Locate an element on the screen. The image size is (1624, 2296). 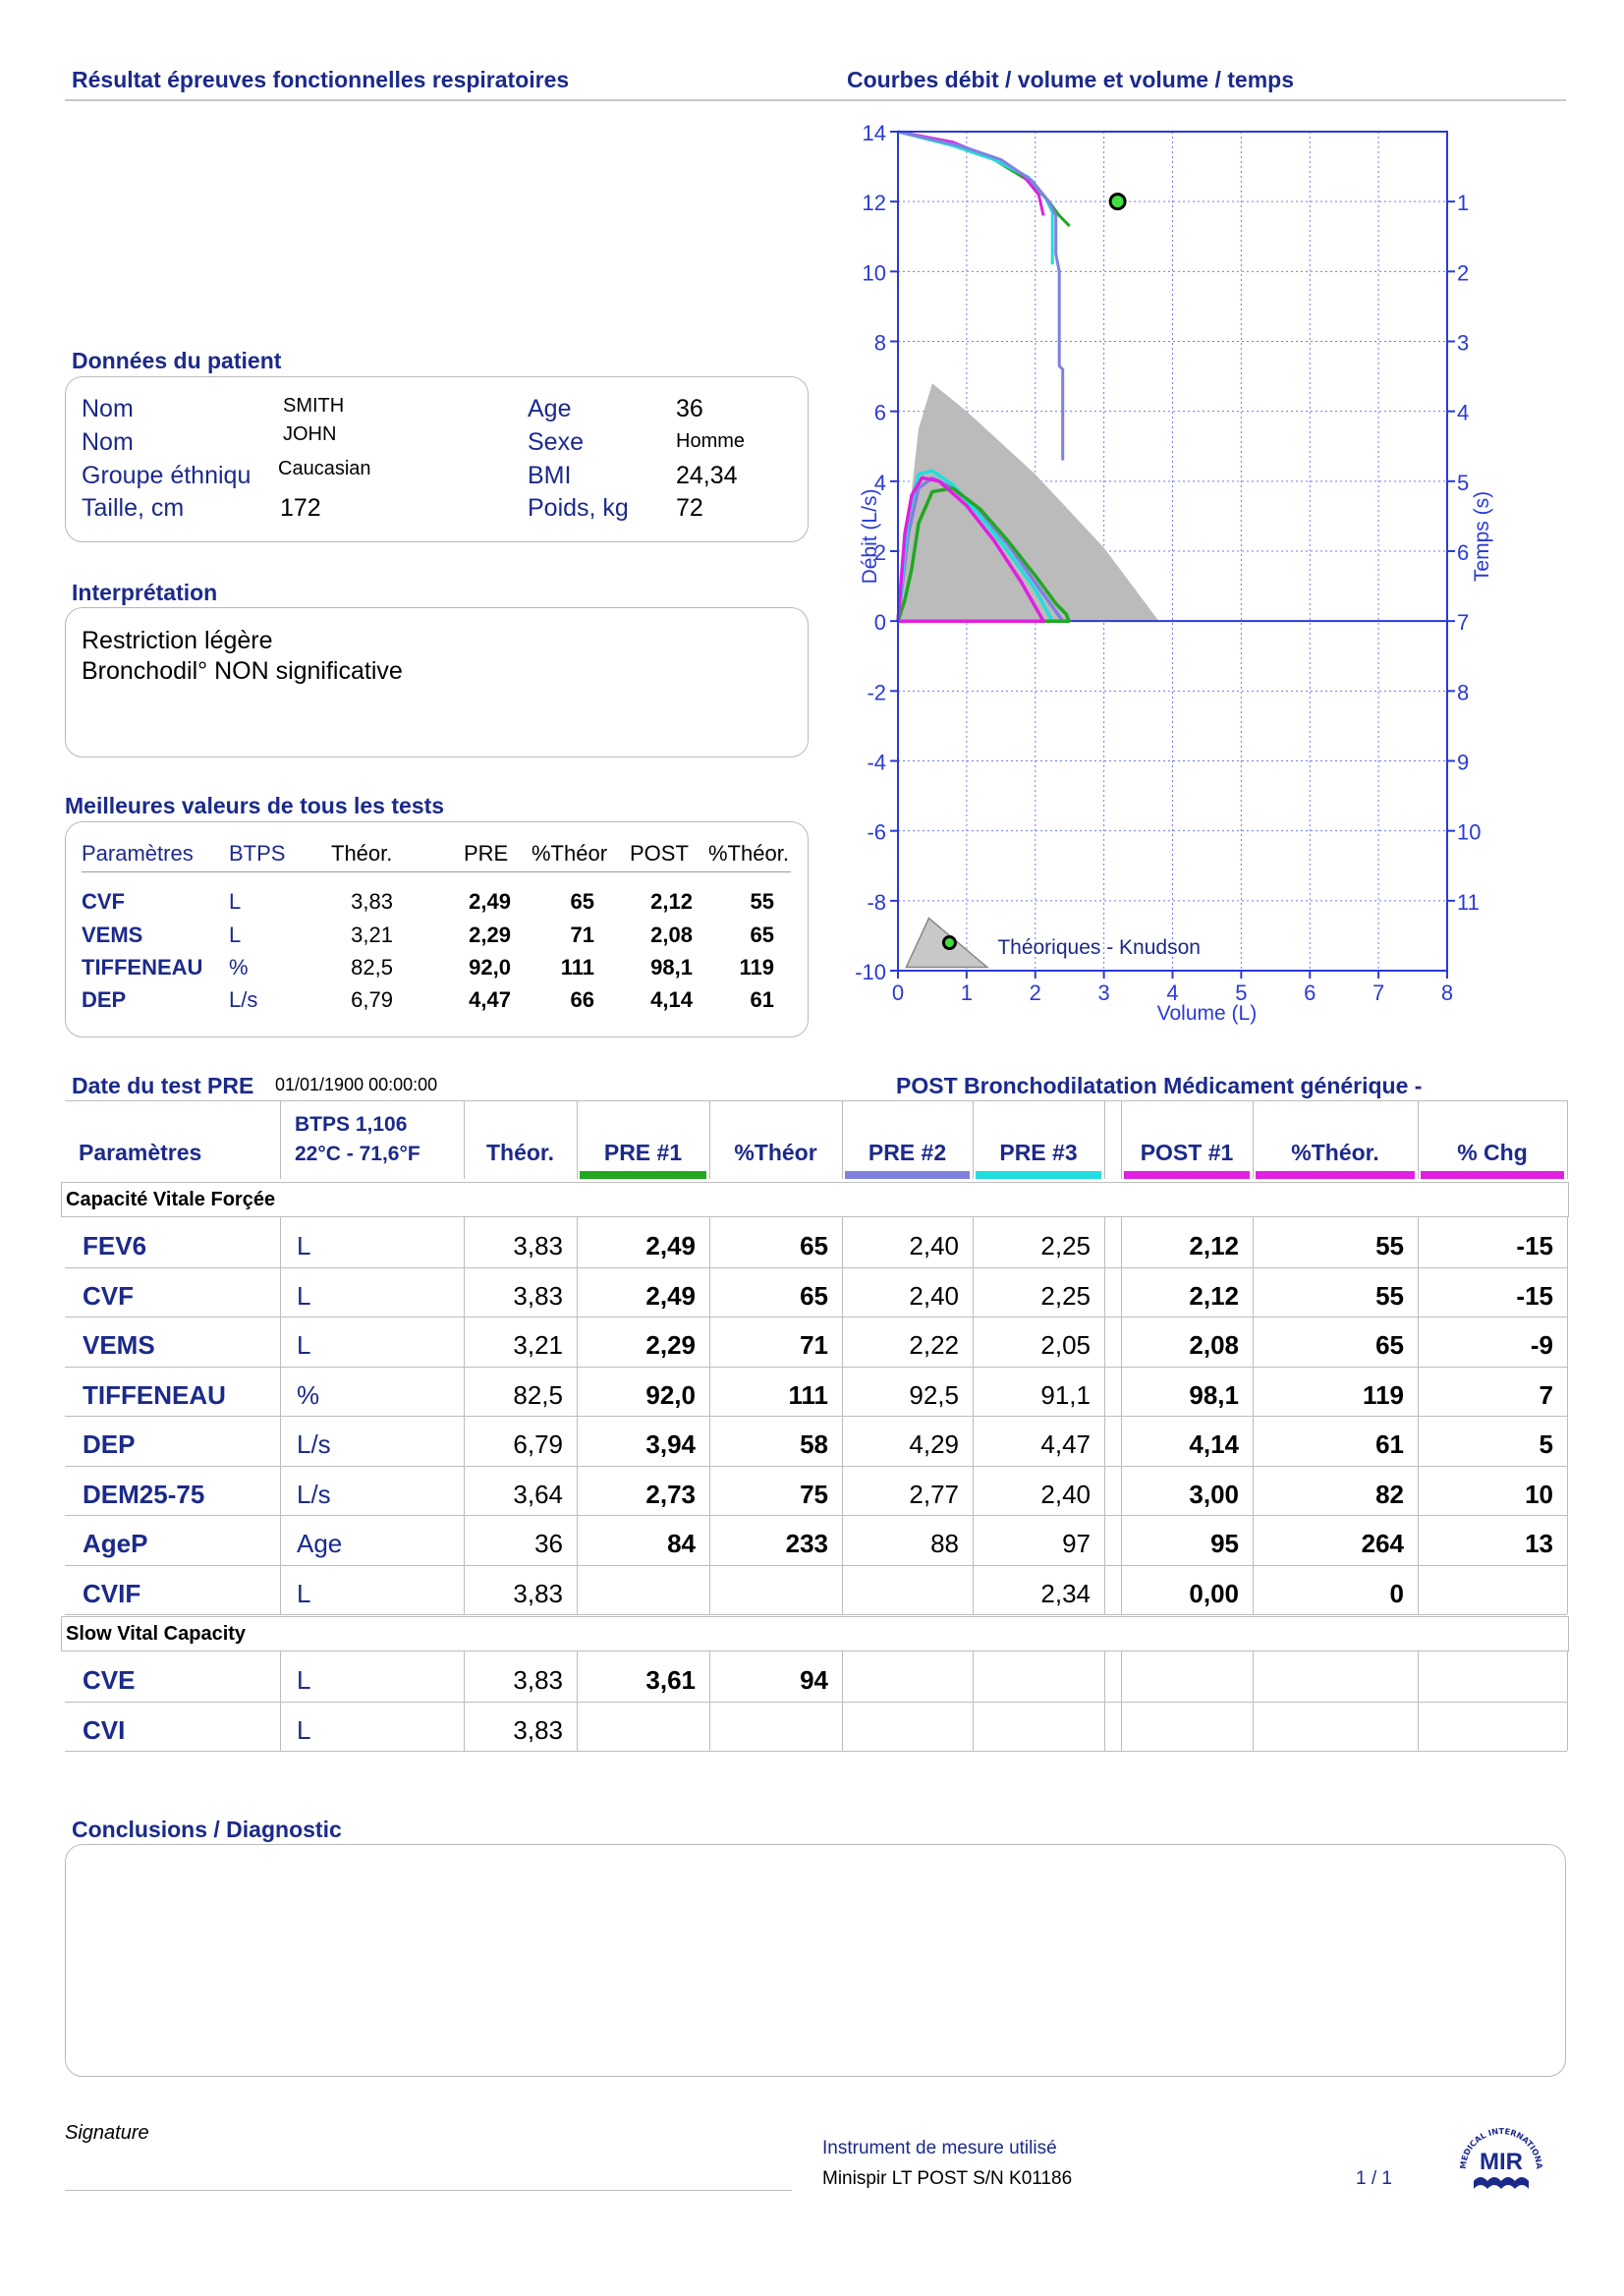
test-date-label: Date du test PRE is located at coordinates (163, 1085).